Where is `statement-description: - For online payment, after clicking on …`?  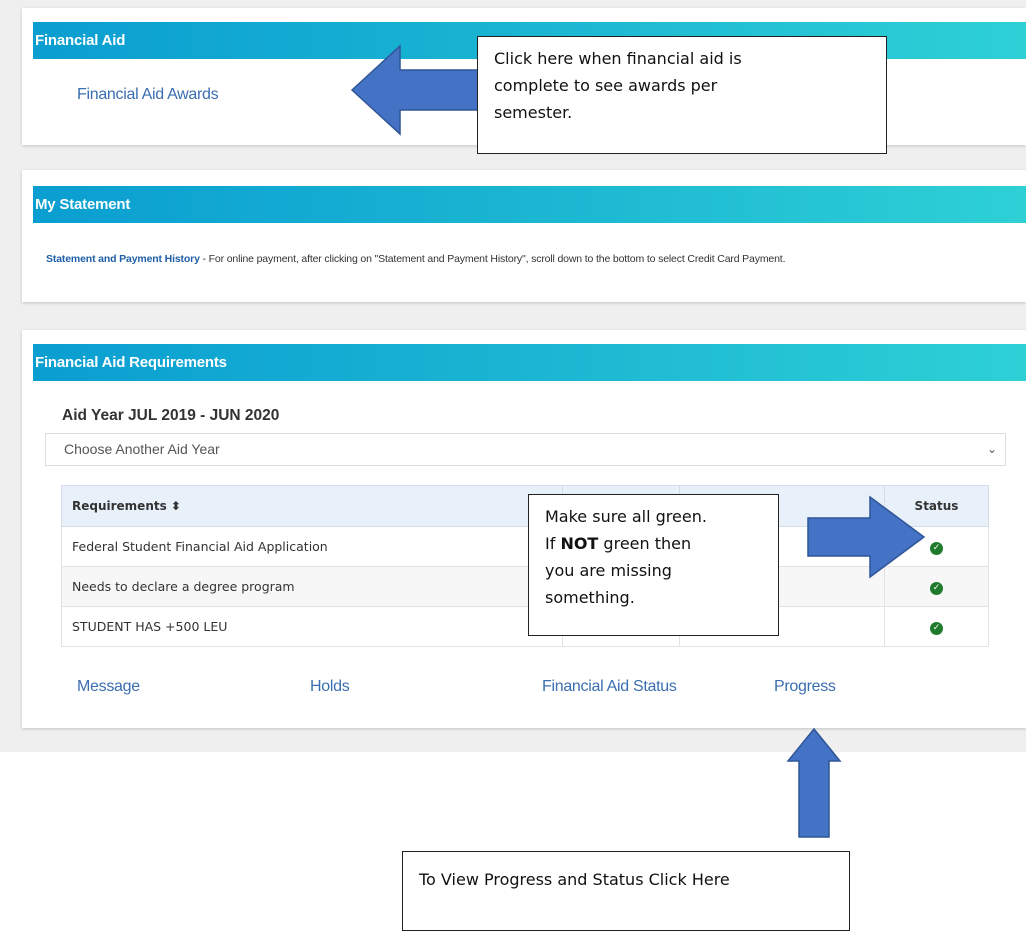 statement-description: - For online payment, after clicking on … is located at coordinates (492, 259).